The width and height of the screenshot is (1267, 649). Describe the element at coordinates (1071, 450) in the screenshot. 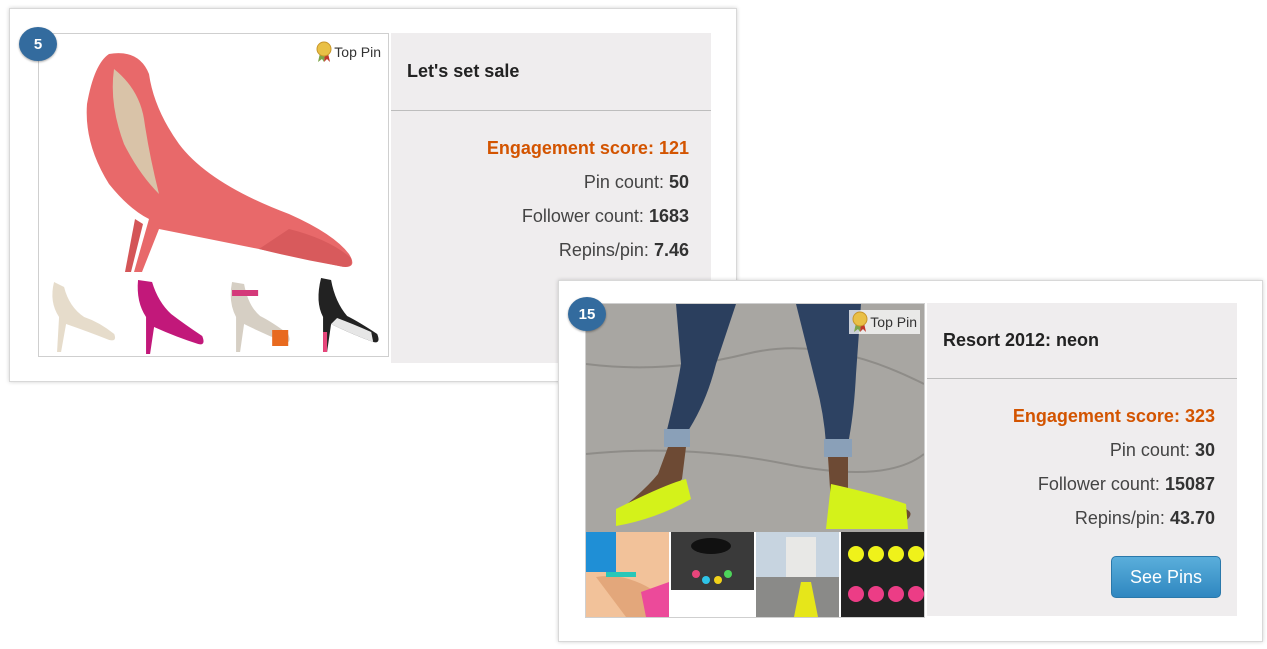

I see `pin-count: Pin count: 30` at that location.